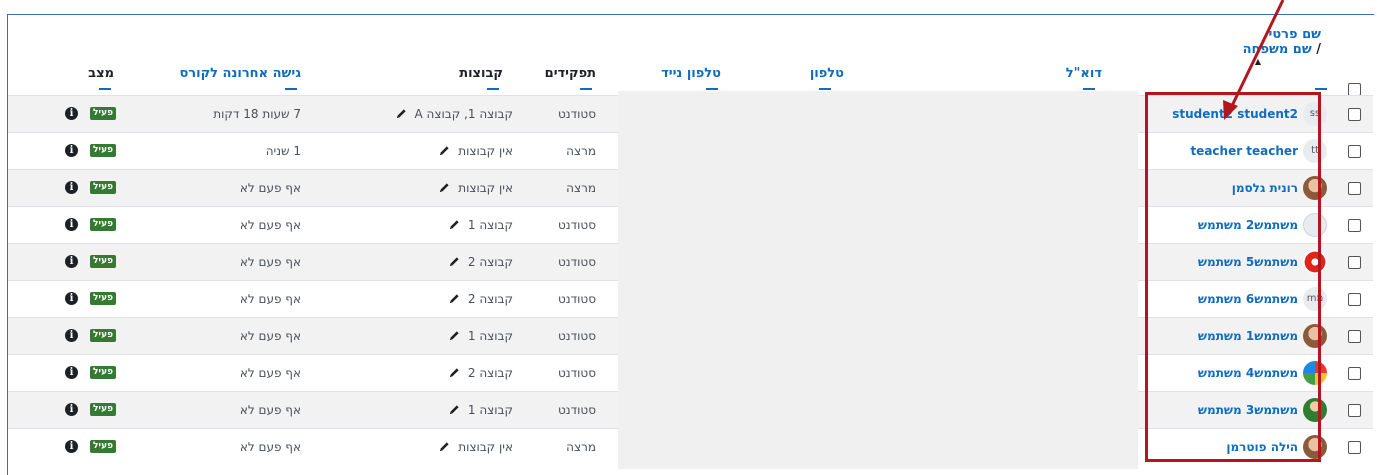 The height and width of the screenshot is (475, 1377). Describe the element at coordinates (493, 89) in the screenshot. I see `groups-column-collapse-icon` at that location.